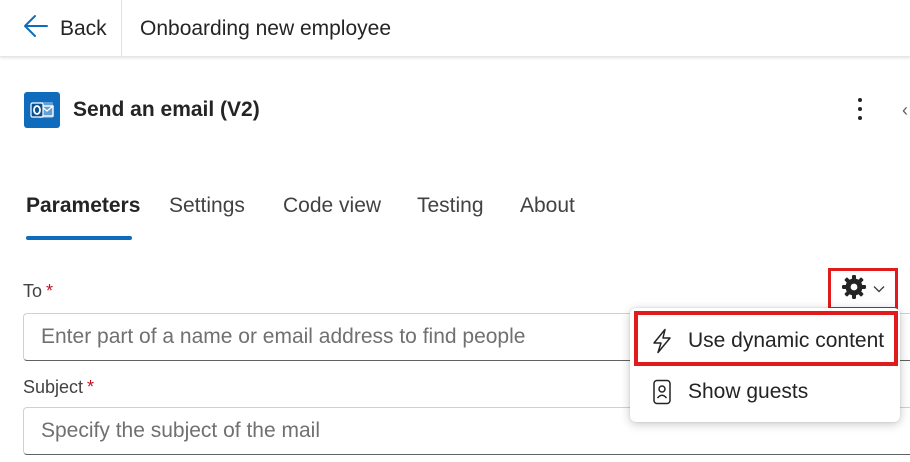 The image size is (910, 462). What do you see at coordinates (265, 28) in the screenshot?
I see `flow-title: Onboarding new employee` at bounding box center [265, 28].